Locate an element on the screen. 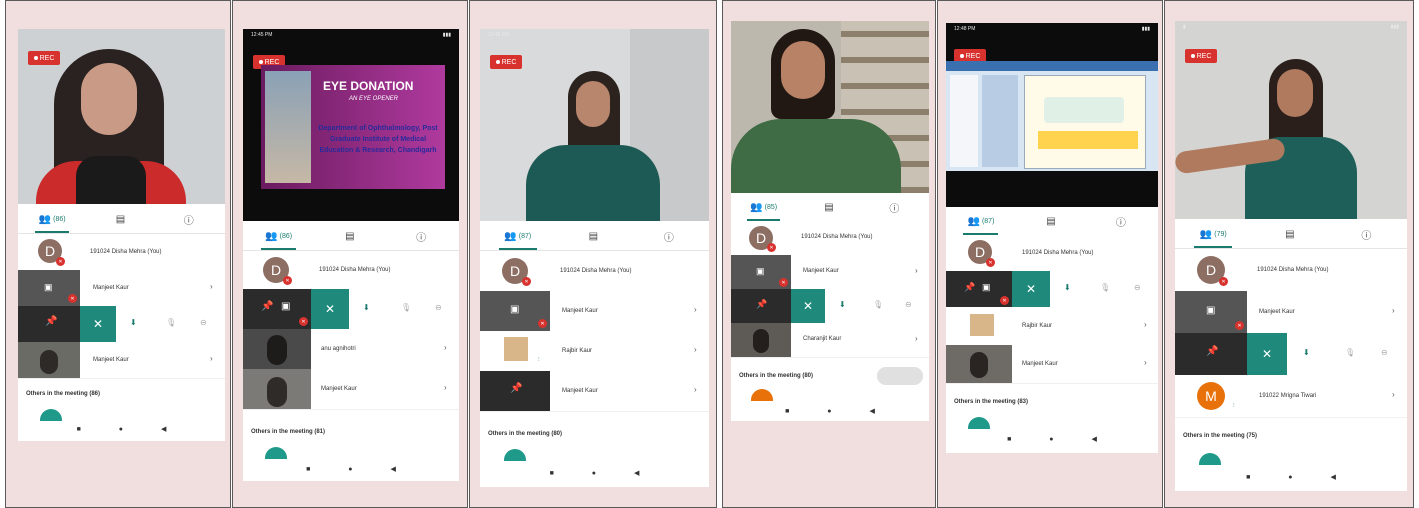  slide-photo is located at coordinates (288, 127).